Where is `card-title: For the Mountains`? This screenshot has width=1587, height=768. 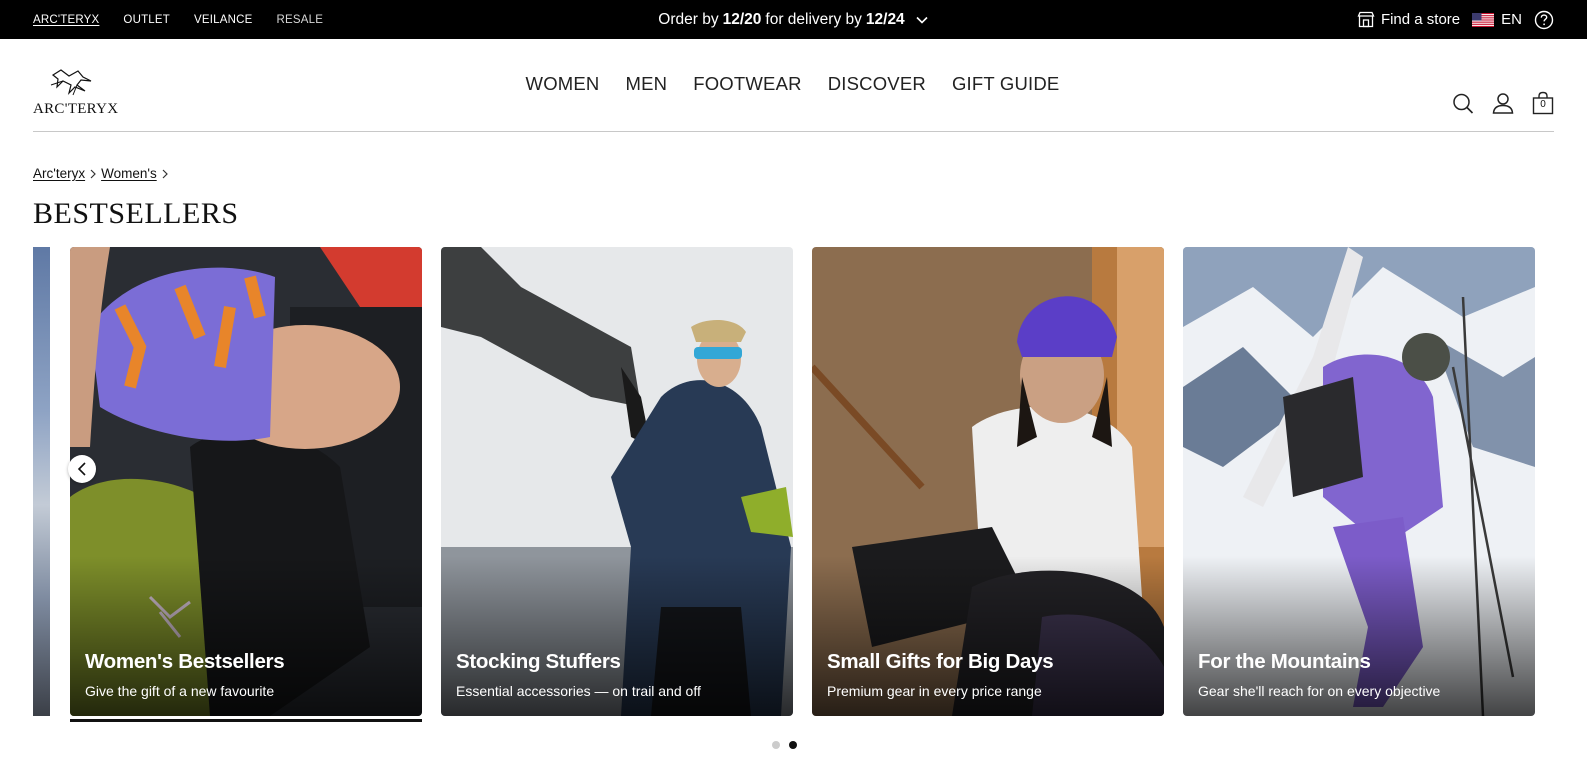 card-title: For the Mountains is located at coordinates (1284, 661).